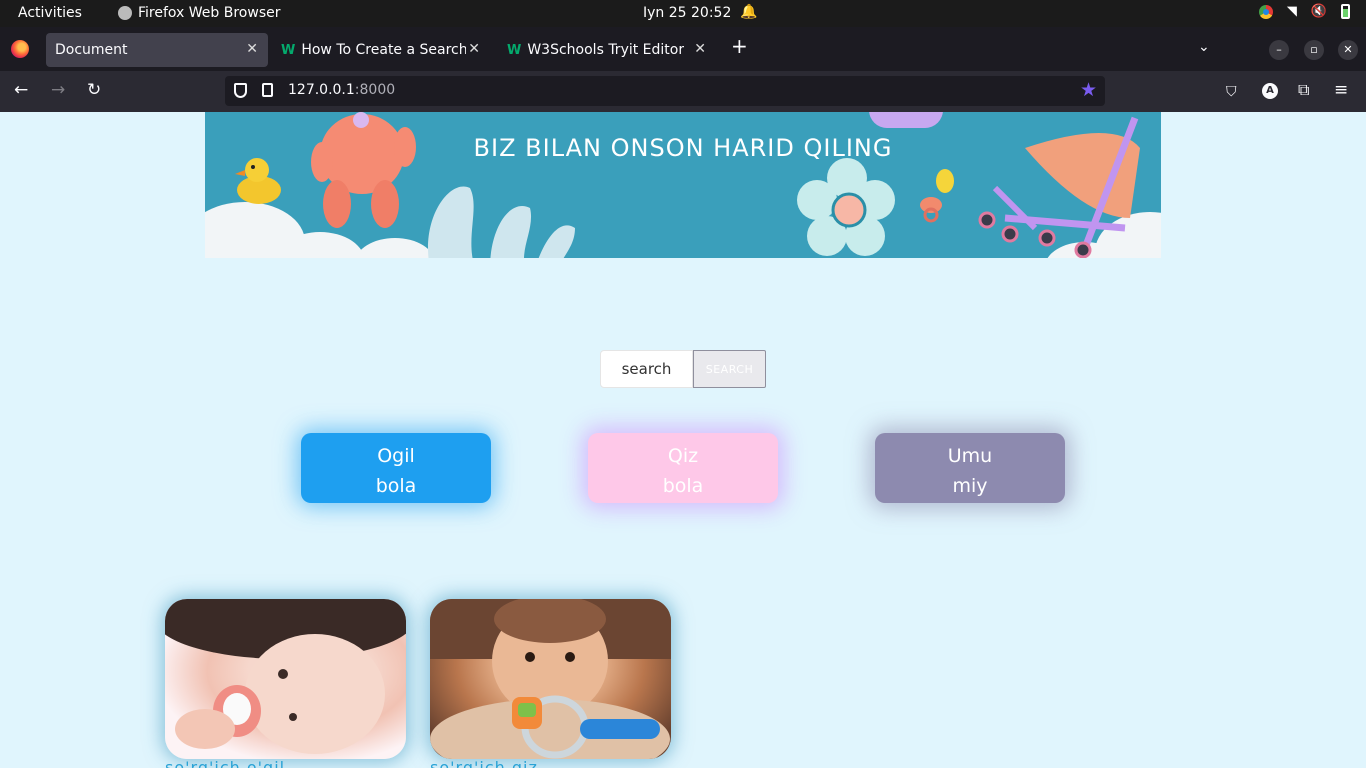 The image size is (1366, 768). I want to click on tab-title: Document, so click(91, 50).